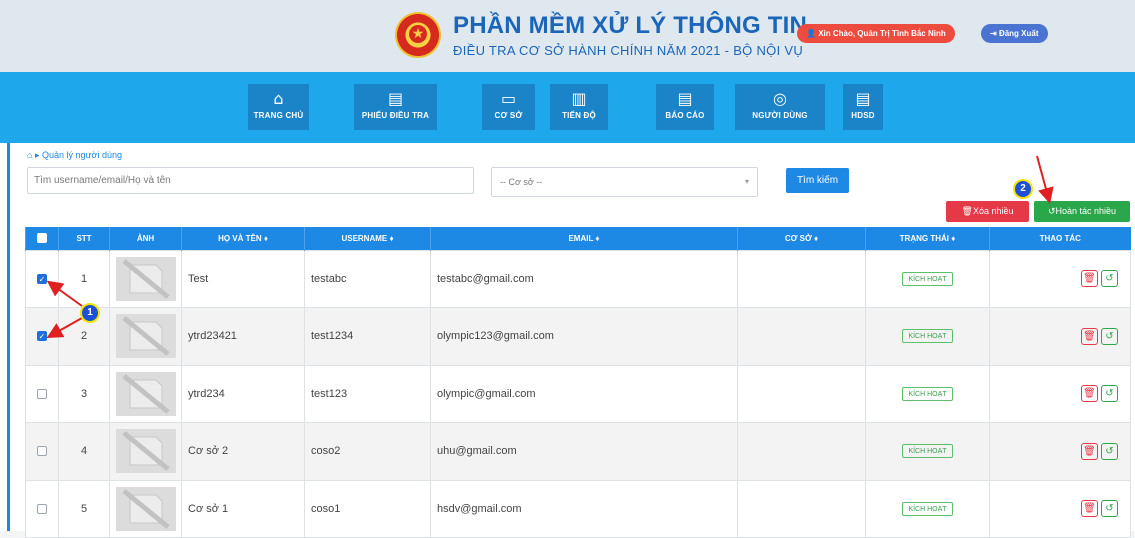 The height and width of the screenshot is (538, 1135). I want to click on logout-button: ⇥ Đăng Xuất, so click(1014, 33).